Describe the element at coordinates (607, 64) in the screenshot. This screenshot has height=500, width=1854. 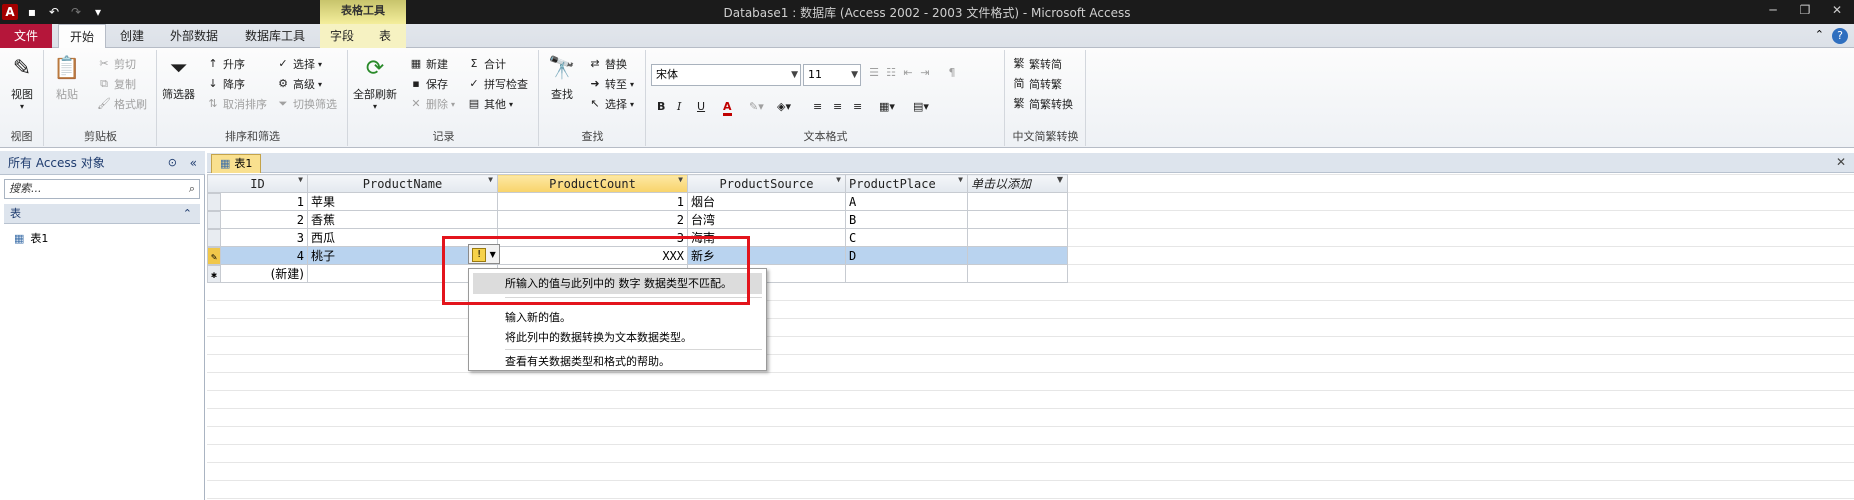
I see `replace-button: ⇄ 替换` at that location.